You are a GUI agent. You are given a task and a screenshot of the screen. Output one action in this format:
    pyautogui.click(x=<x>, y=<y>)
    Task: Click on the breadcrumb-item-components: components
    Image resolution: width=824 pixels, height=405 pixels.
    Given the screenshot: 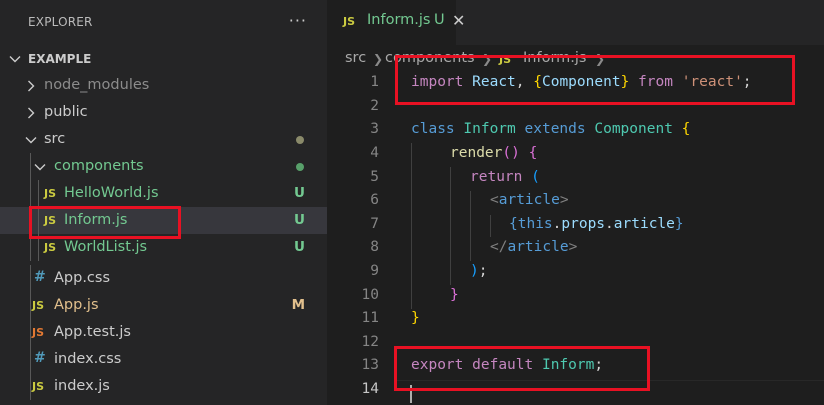 What is the action you would take?
    pyautogui.click(x=430, y=58)
    